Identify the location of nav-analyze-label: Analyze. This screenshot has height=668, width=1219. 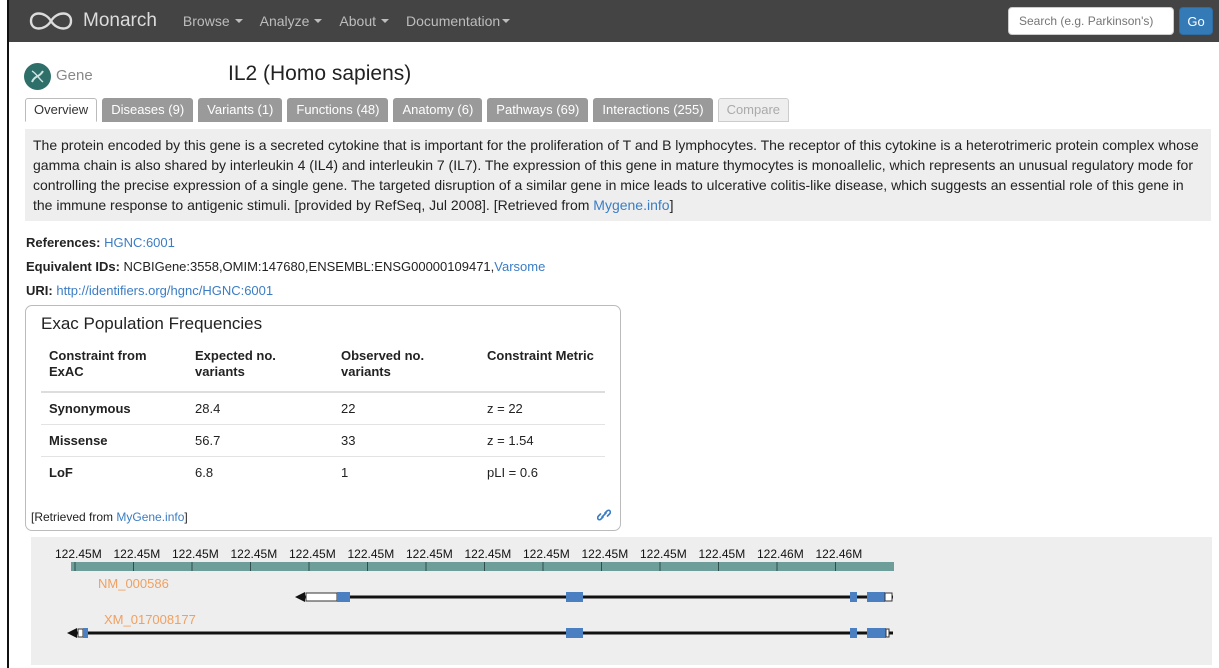
(284, 21).